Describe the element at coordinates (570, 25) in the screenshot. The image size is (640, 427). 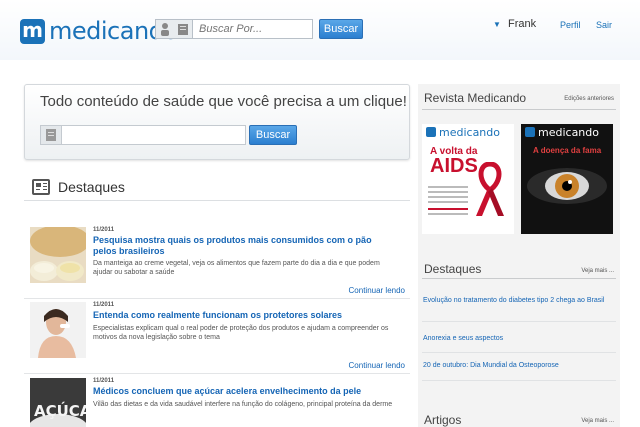
I see `nav-profile-link: Perfil` at that location.